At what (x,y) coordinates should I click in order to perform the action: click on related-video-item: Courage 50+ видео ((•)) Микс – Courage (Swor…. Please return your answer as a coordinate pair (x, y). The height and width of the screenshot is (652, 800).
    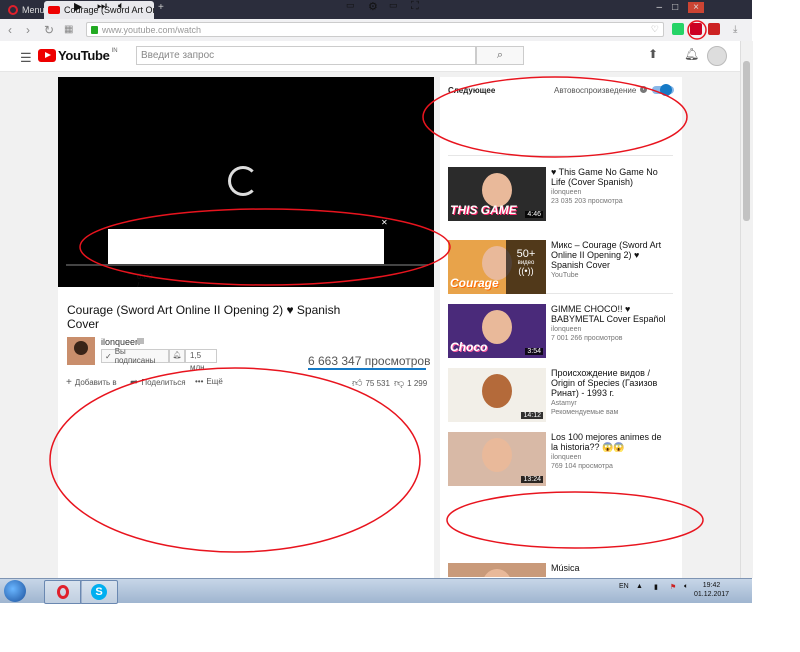
    Looking at the image, I should click on (561, 268).